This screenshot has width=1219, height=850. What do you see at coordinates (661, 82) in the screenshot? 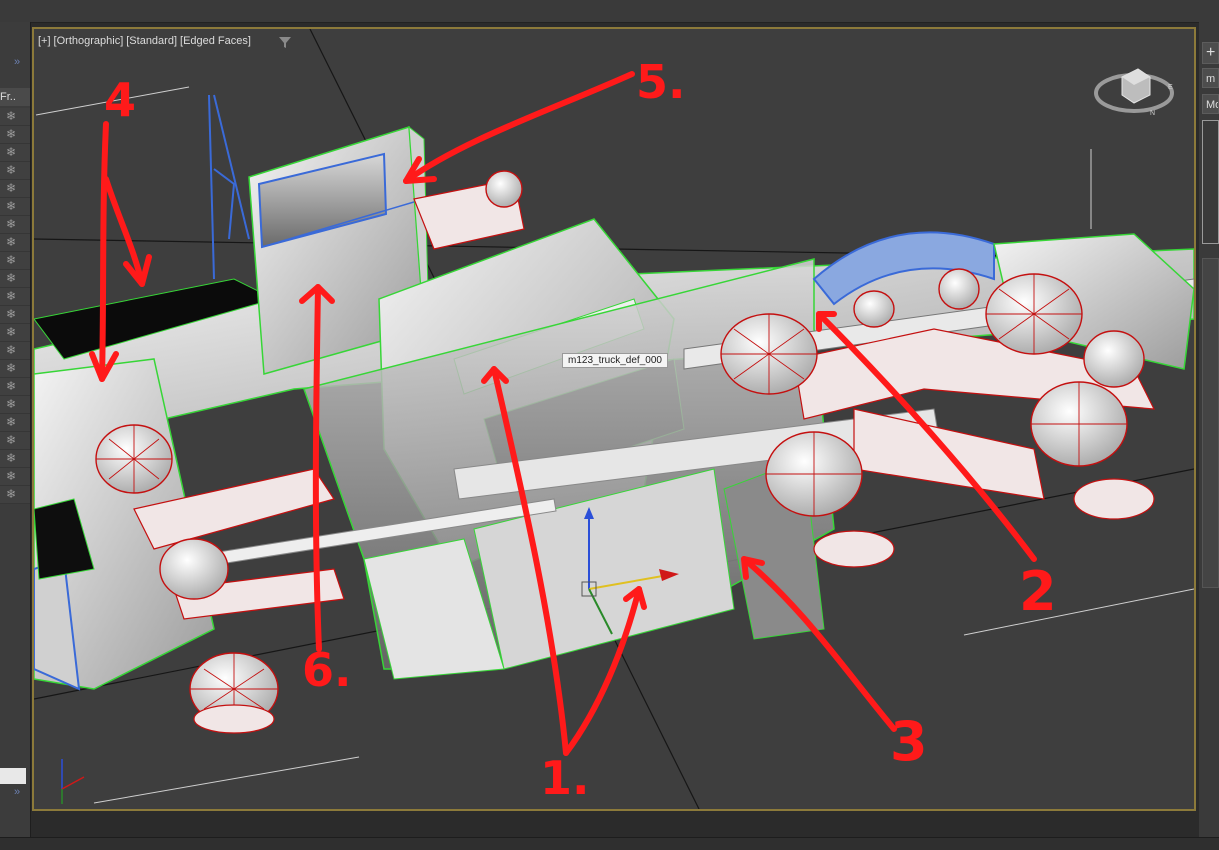
I see `annotation-number: 5.` at bounding box center [661, 82].